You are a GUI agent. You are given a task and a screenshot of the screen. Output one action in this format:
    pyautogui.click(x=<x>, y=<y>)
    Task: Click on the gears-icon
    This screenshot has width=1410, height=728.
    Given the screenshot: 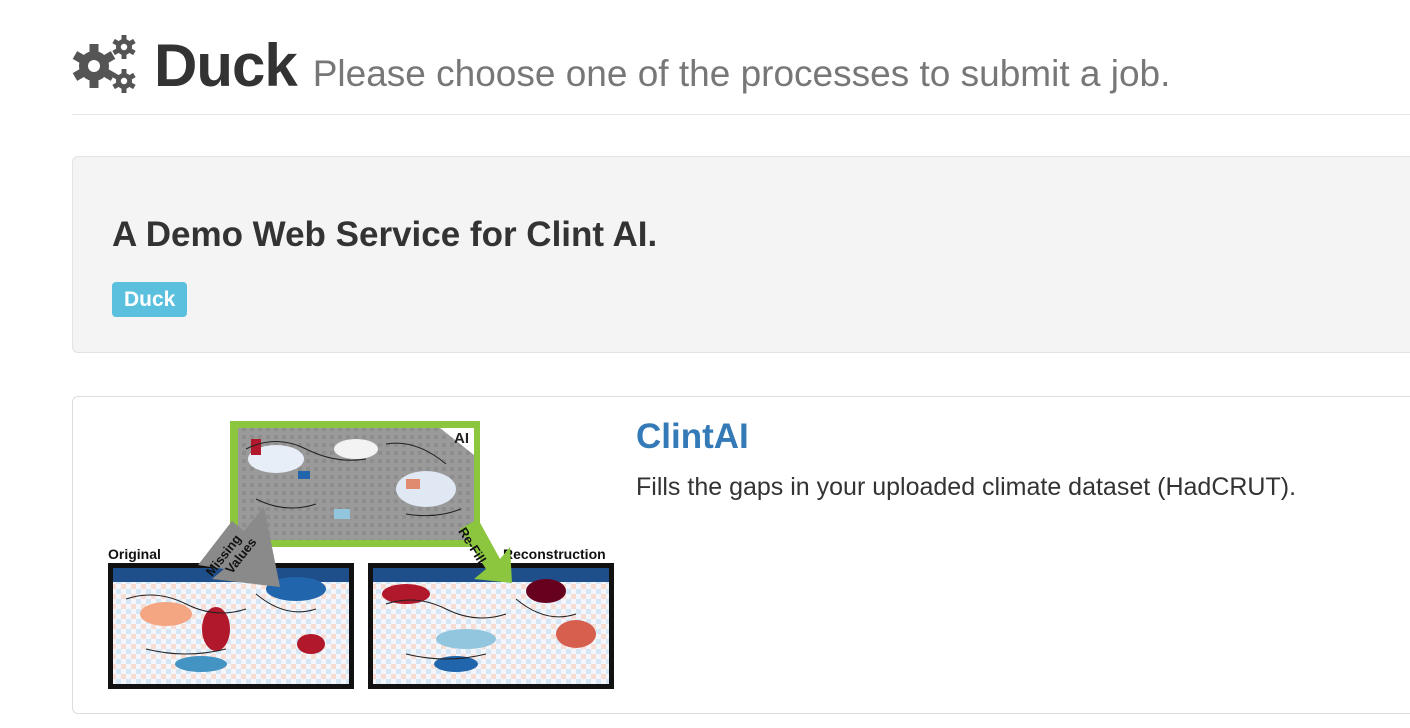 What is the action you would take?
    pyautogui.click(x=104, y=64)
    